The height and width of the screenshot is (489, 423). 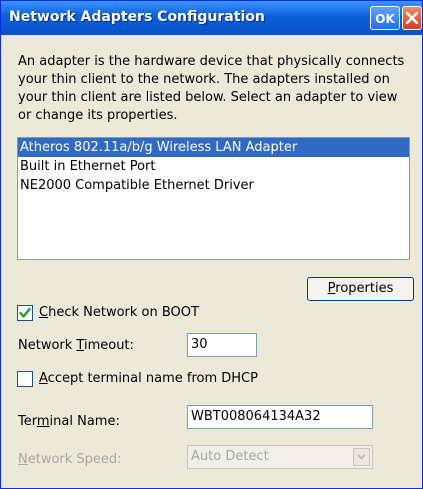 I want to click on terminal-name-label-pre: Ter, so click(x=27, y=421).